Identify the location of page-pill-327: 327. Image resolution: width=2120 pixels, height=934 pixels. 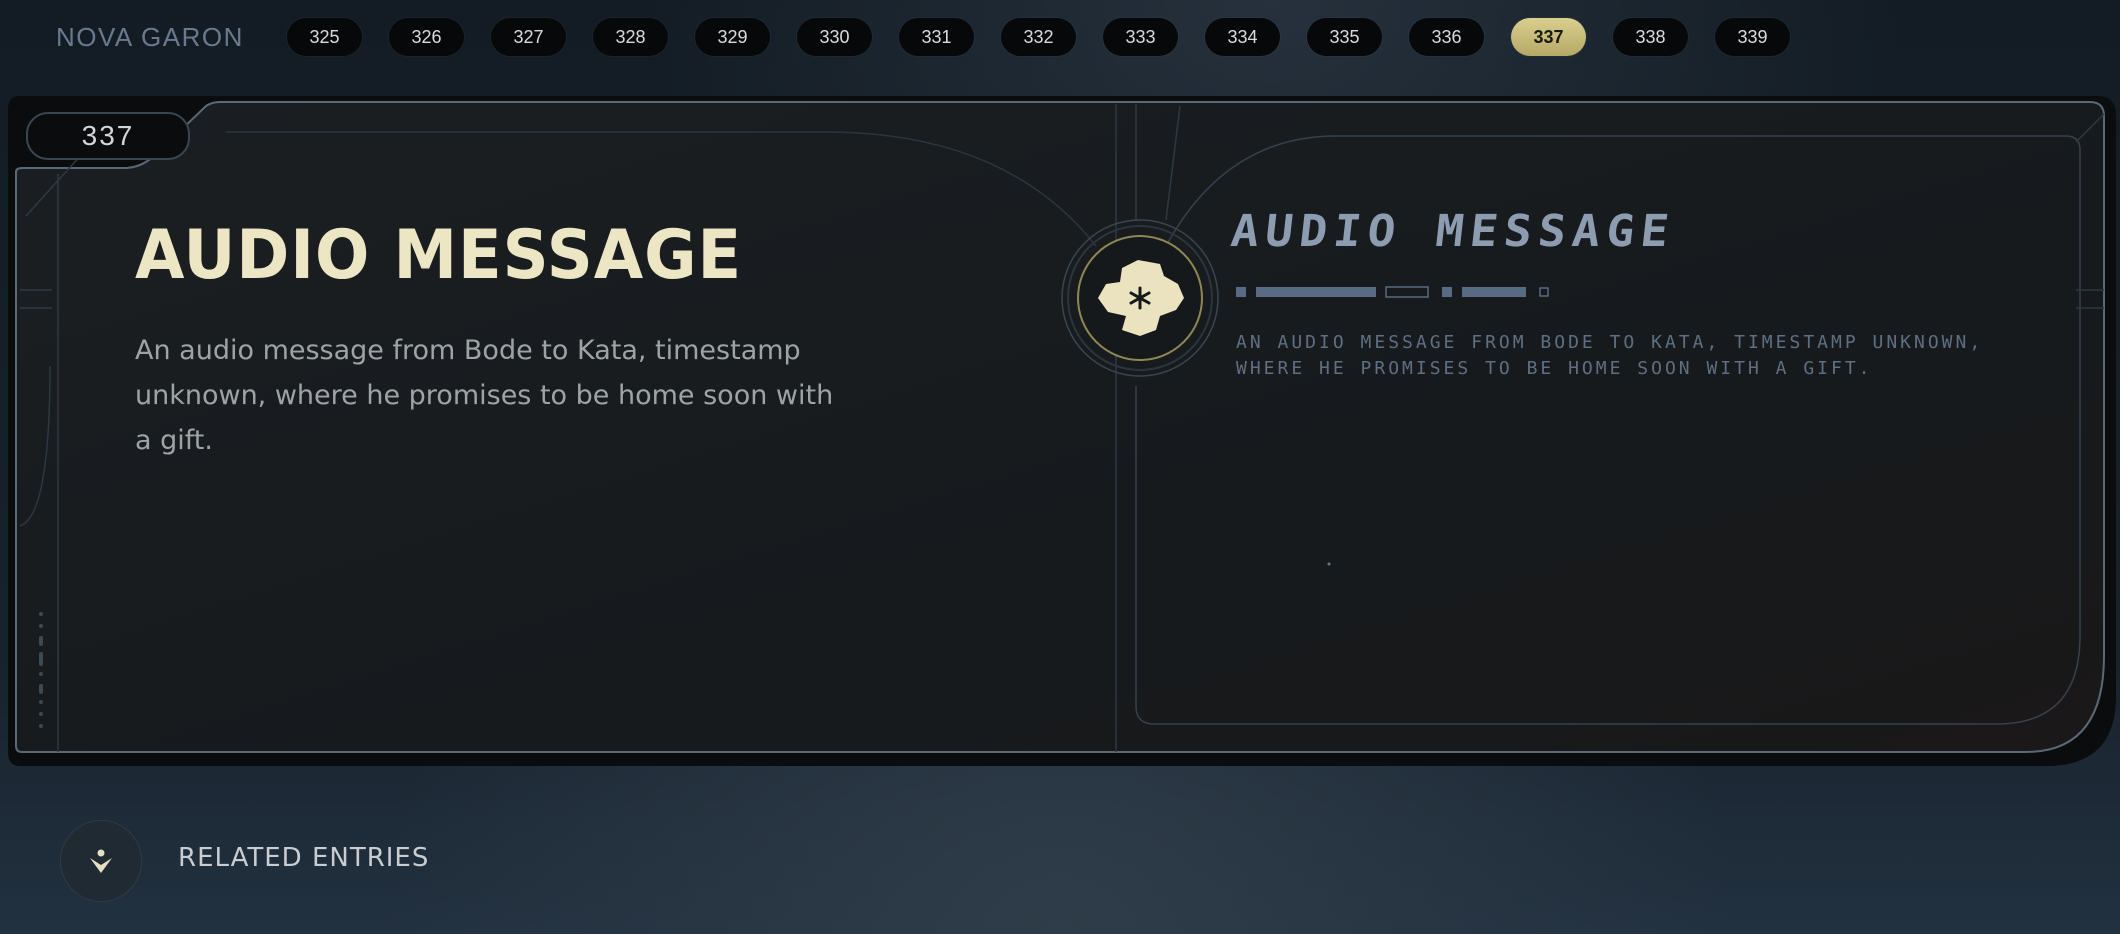
(528, 37).